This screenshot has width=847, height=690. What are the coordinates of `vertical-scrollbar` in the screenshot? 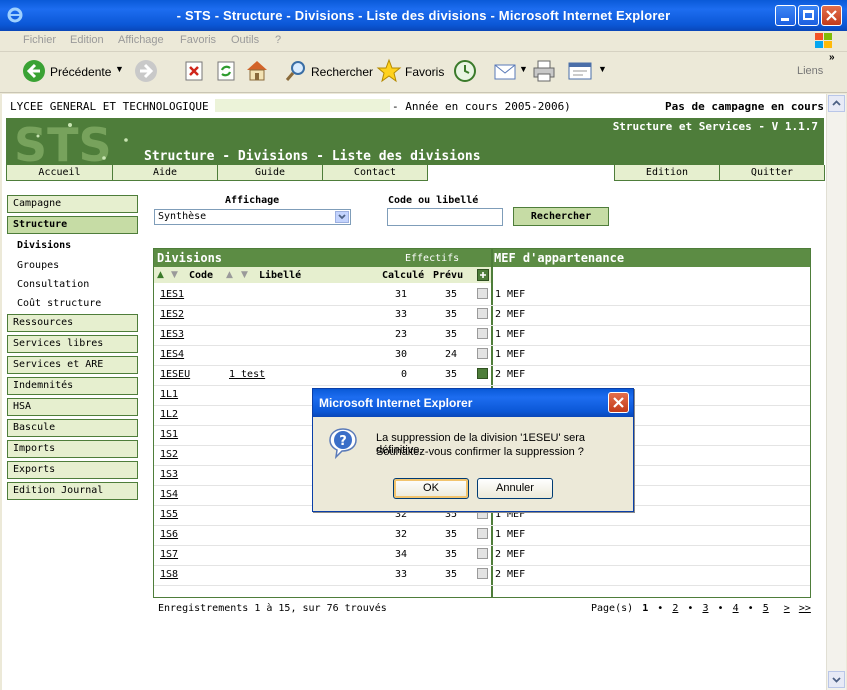 It's located at (836, 392).